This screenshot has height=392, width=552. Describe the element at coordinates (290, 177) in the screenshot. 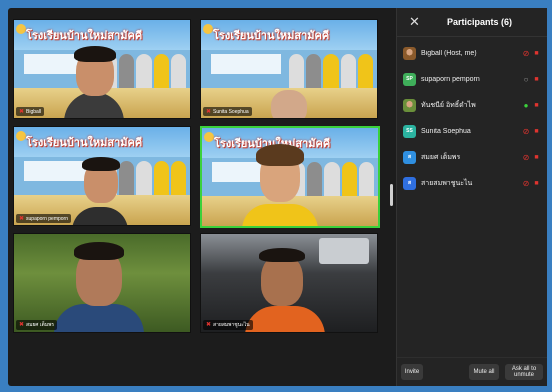

I see `video-tile-4-active-speaker: โรงเรียนบ้านใหม่สามัคคี` at that location.